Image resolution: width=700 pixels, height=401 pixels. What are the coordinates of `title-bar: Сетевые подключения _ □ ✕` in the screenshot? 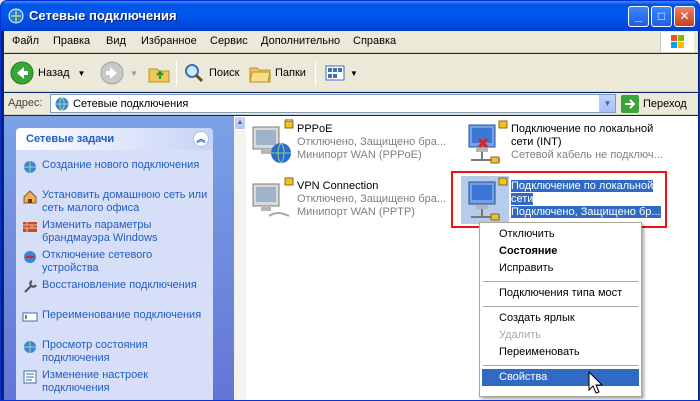 It's located at (350, 16).